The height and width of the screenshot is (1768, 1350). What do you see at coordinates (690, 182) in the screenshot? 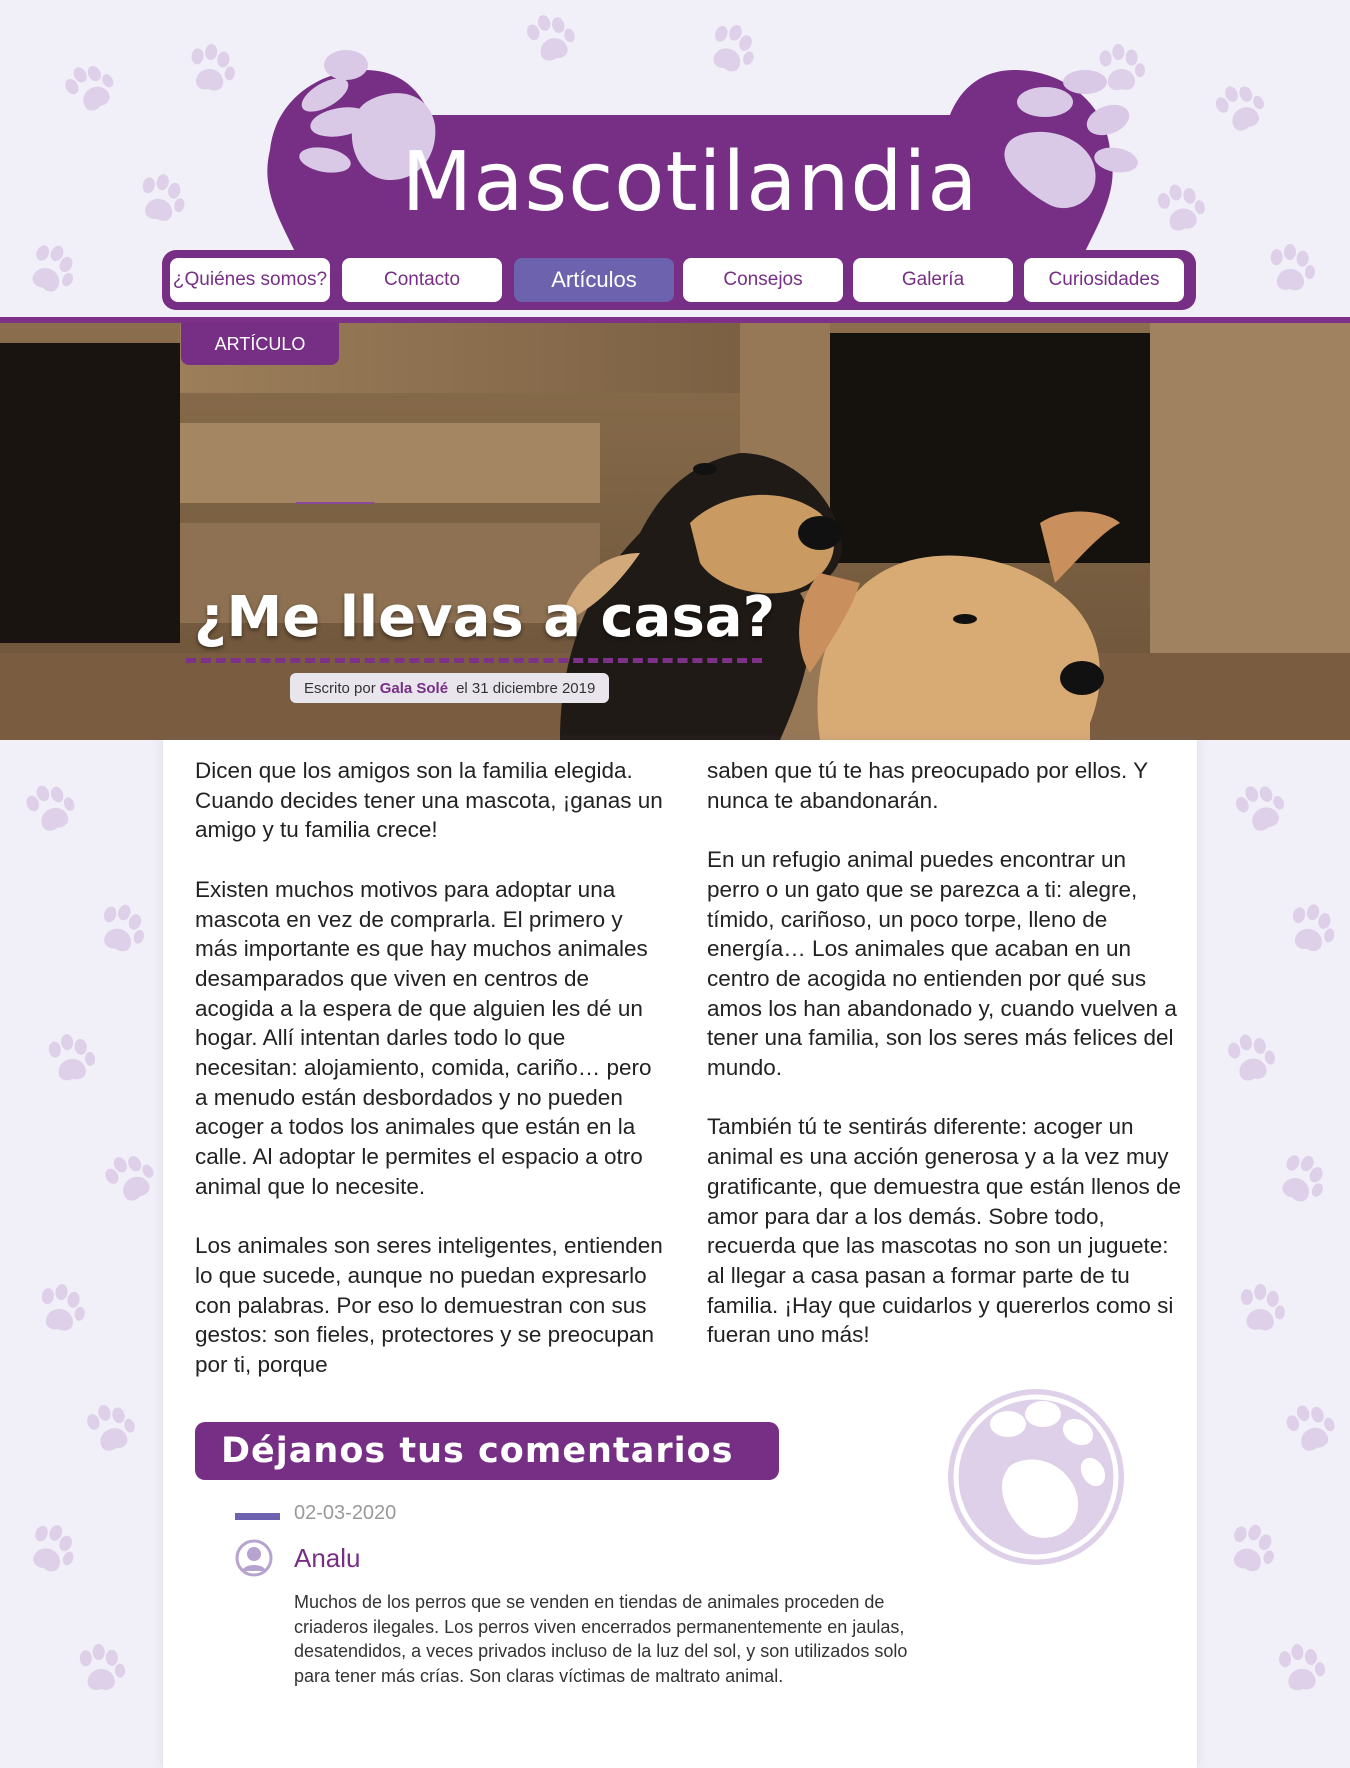
I see `site-title: Mascotilandia` at bounding box center [690, 182].